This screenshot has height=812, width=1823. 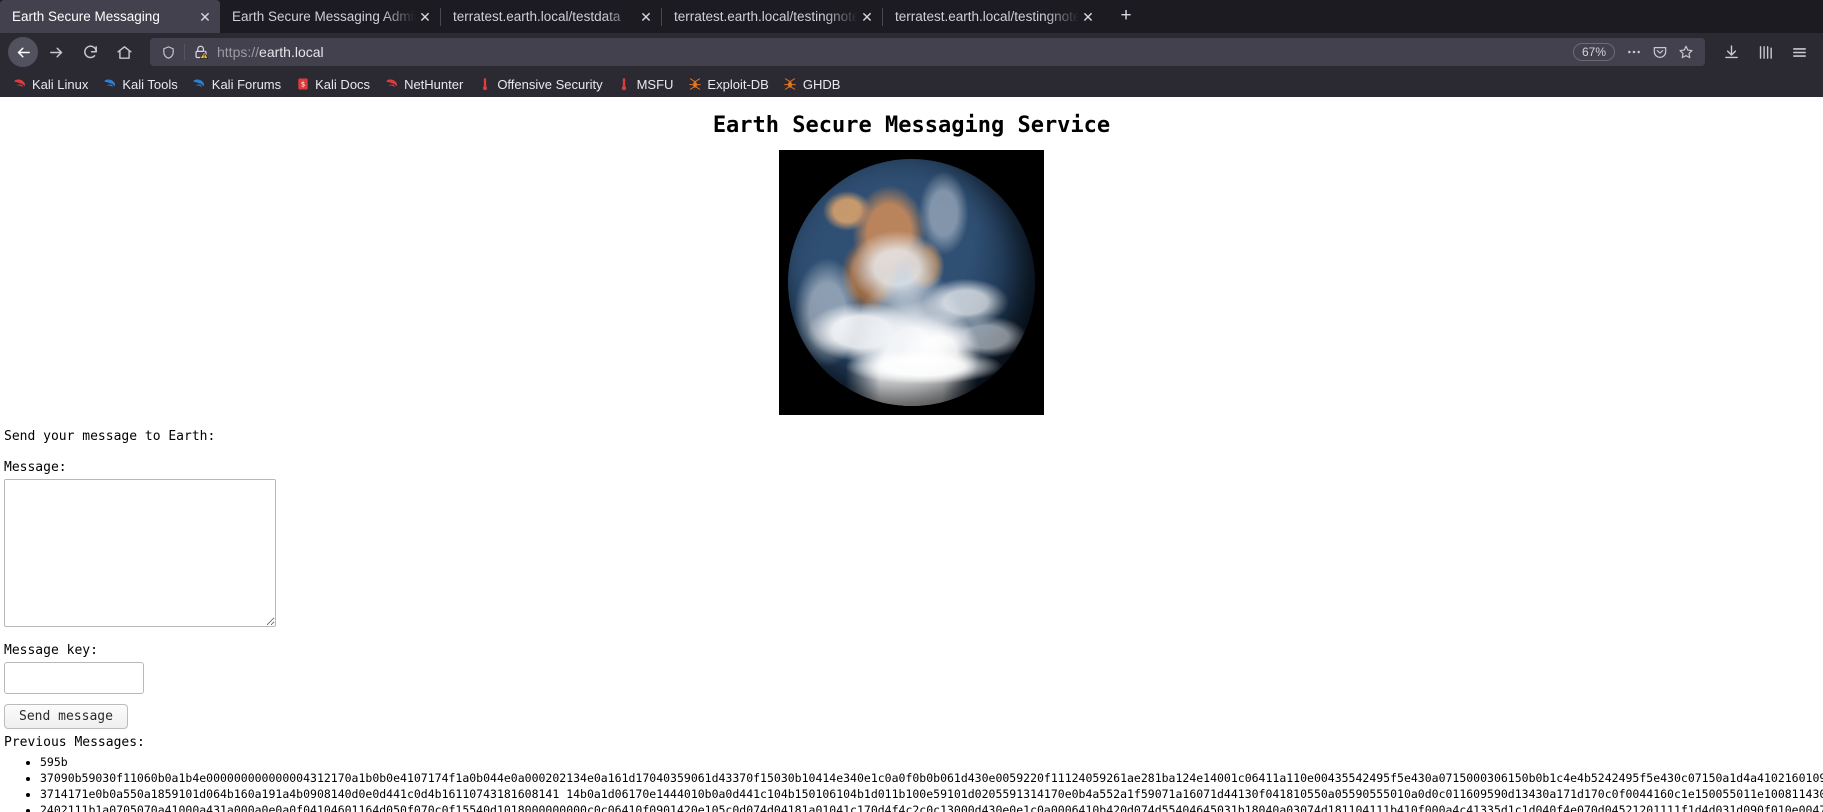 What do you see at coordinates (246, 84) in the screenshot?
I see `bookmark-label: Kali Forums` at bounding box center [246, 84].